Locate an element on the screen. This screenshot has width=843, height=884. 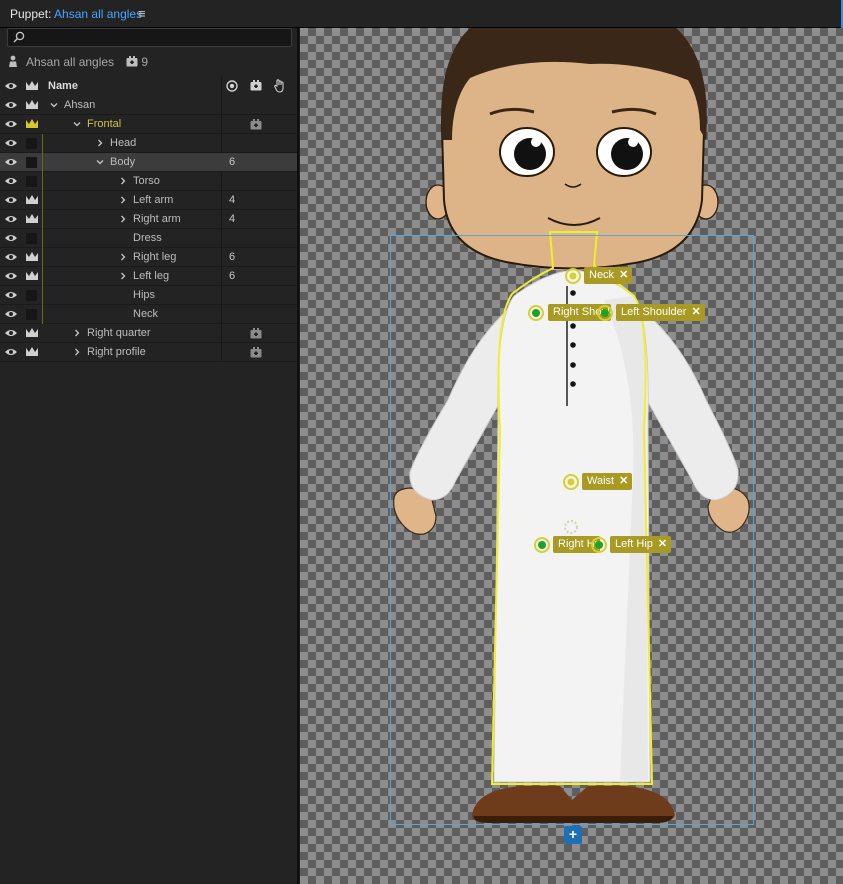
layer-row-ahsan: Ahsan is located at coordinates (148, 105).